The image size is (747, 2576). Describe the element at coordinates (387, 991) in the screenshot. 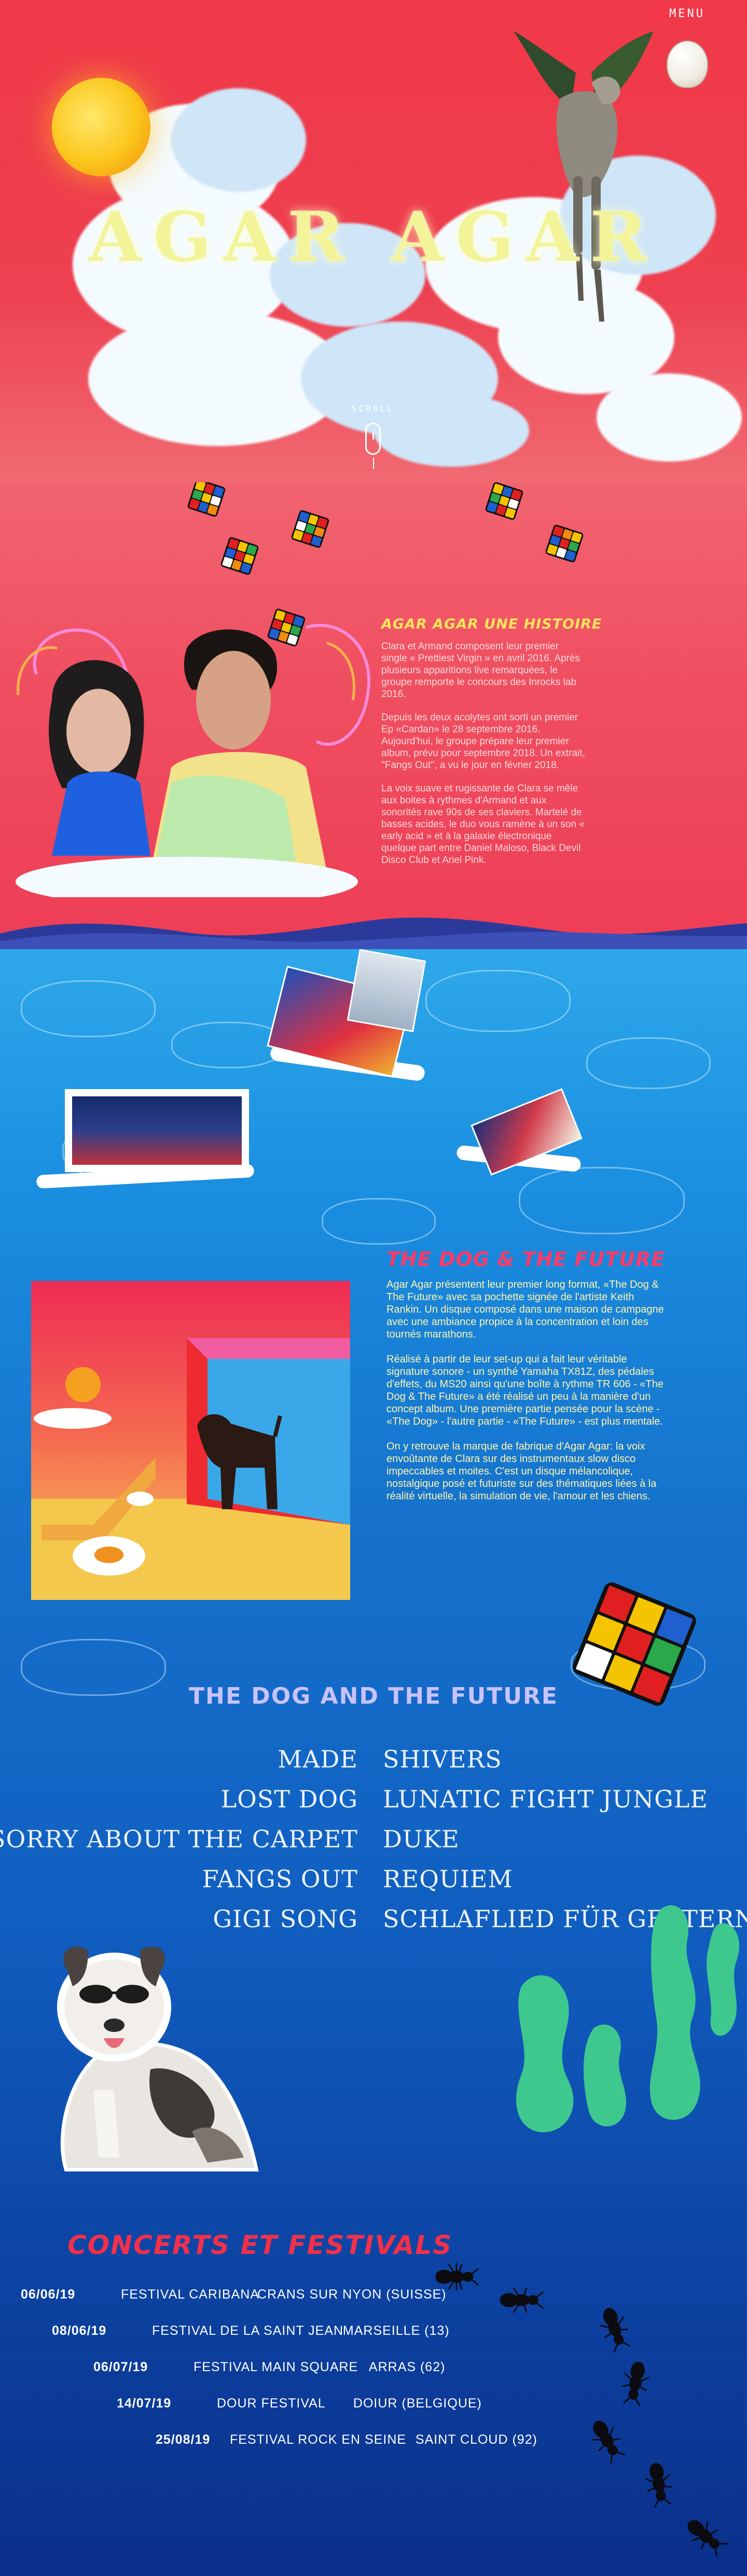

I see `cover-statue` at that location.